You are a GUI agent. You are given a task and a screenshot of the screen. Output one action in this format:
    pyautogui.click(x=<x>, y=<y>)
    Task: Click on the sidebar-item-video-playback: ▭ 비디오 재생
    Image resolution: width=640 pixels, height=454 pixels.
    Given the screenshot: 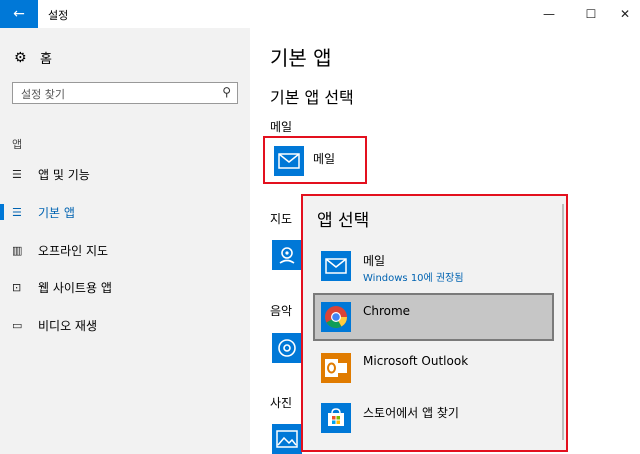 What is the action you would take?
    pyautogui.click(x=125, y=325)
    